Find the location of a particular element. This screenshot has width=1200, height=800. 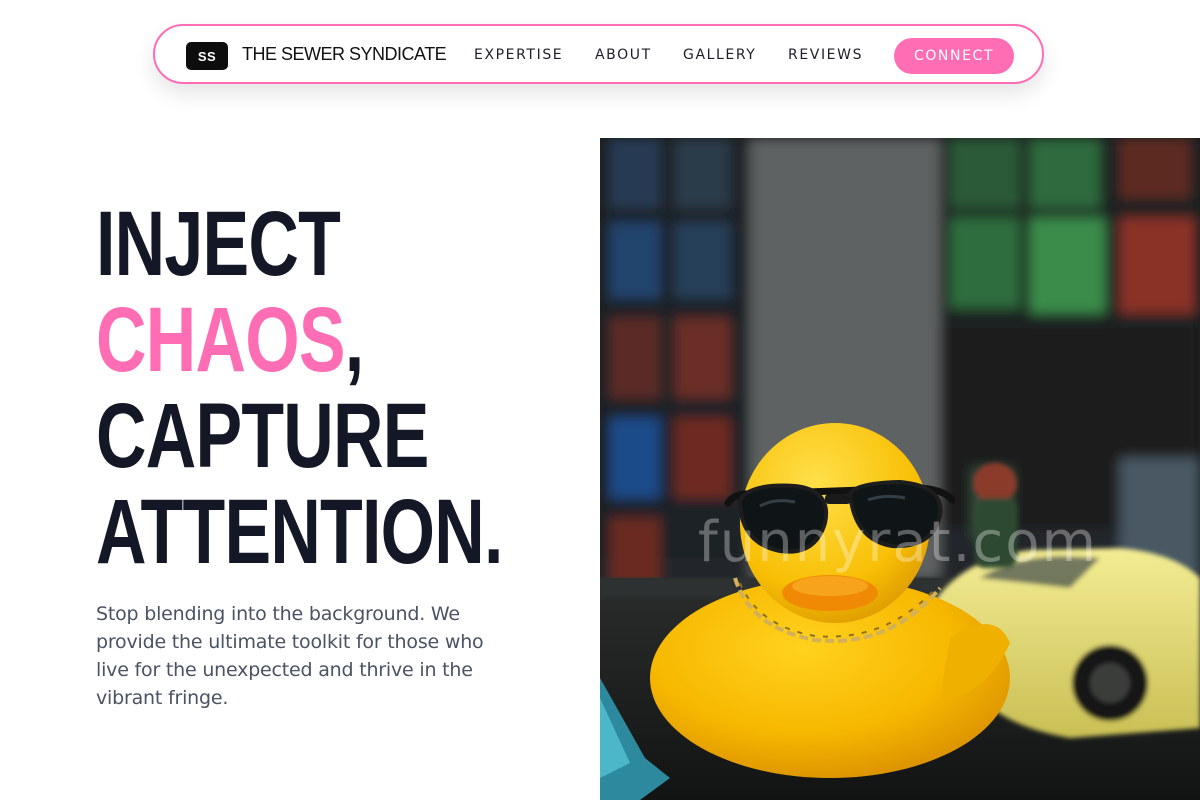

image-watermark: funnyrat.com is located at coordinates (898, 542).